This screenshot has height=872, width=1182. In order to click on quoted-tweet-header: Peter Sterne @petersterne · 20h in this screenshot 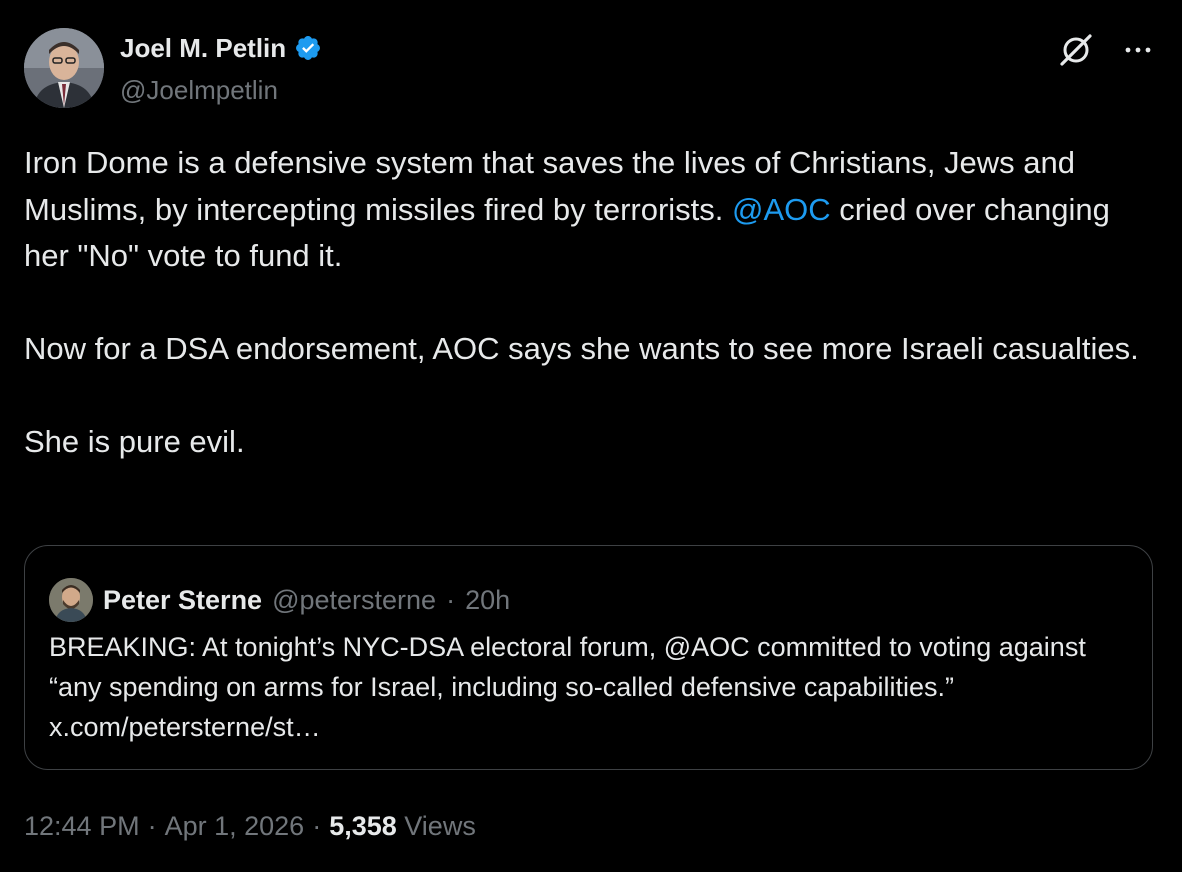, I will do `click(279, 600)`.